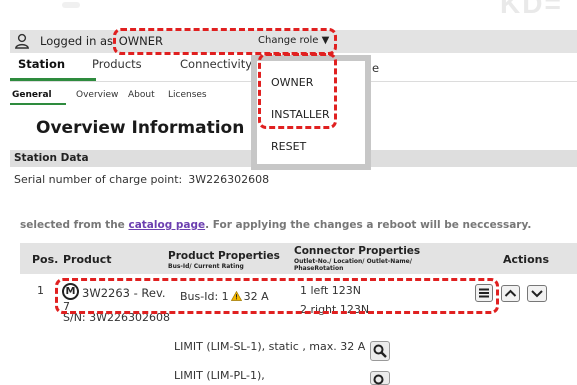  What do you see at coordinates (32, 95) in the screenshot?
I see `subtab-general: General` at bounding box center [32, 95].